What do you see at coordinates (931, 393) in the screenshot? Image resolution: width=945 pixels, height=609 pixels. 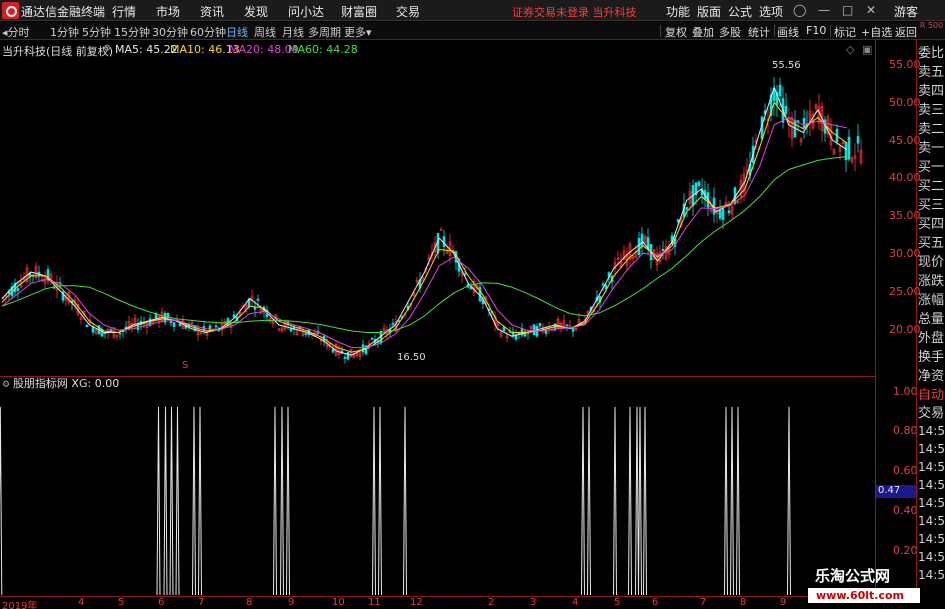 I see `auto-trade-label: 自动` at bounding box center [931, 393].